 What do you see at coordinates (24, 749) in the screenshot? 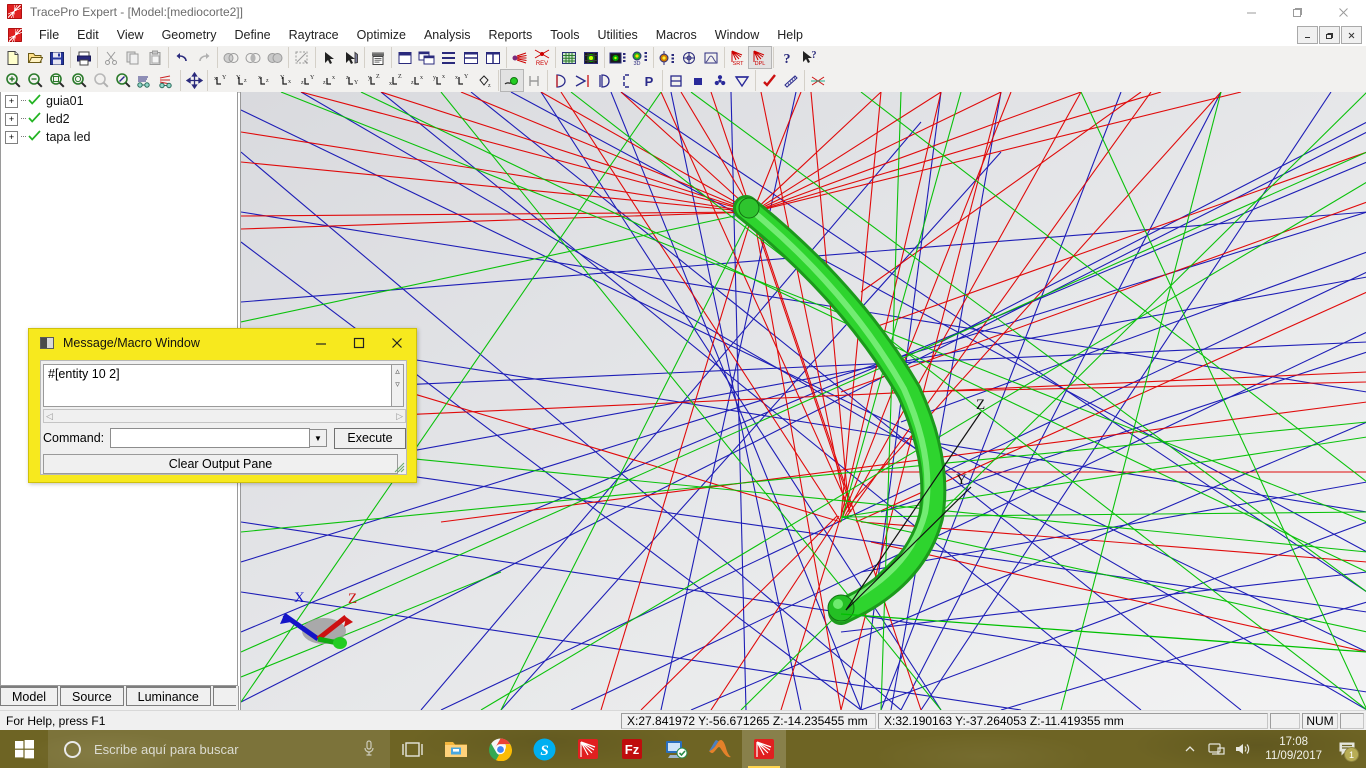
I see `start-button` at bounding box center [24, 749].